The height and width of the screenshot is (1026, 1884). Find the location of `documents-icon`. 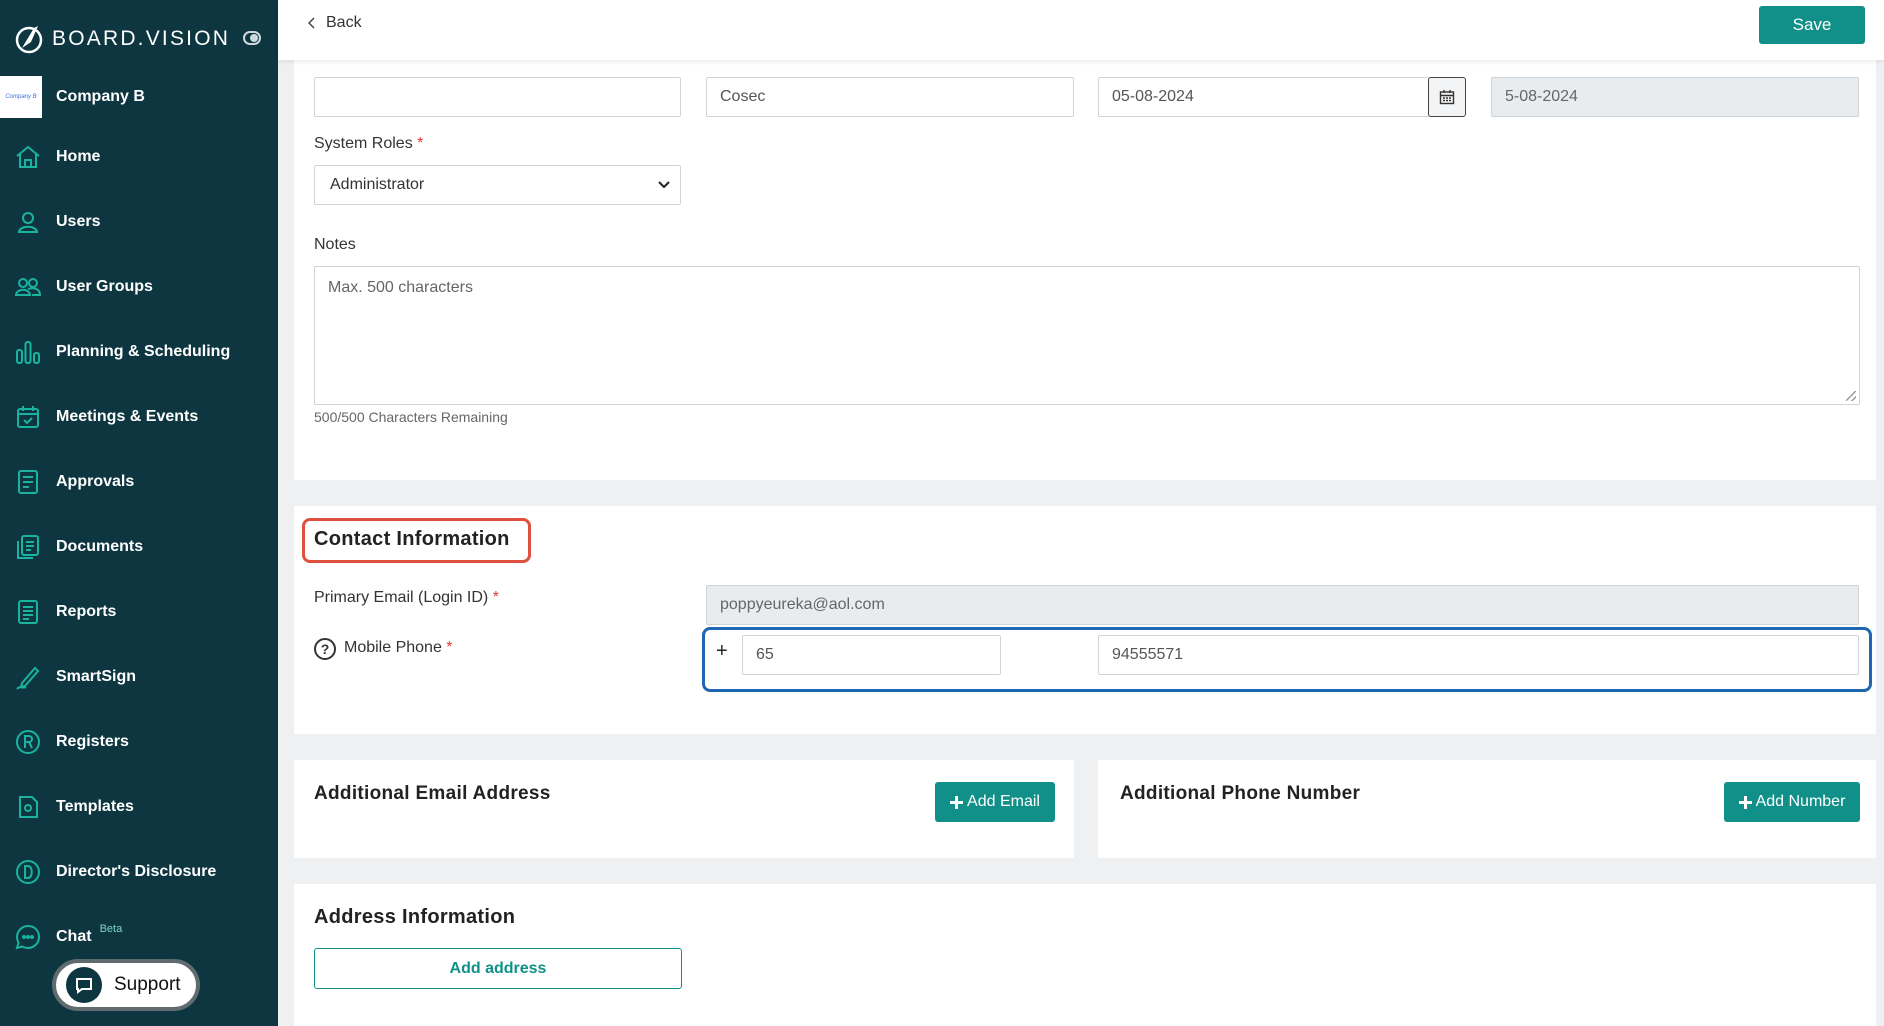

documents-icon is located at coordinates (28, 546).